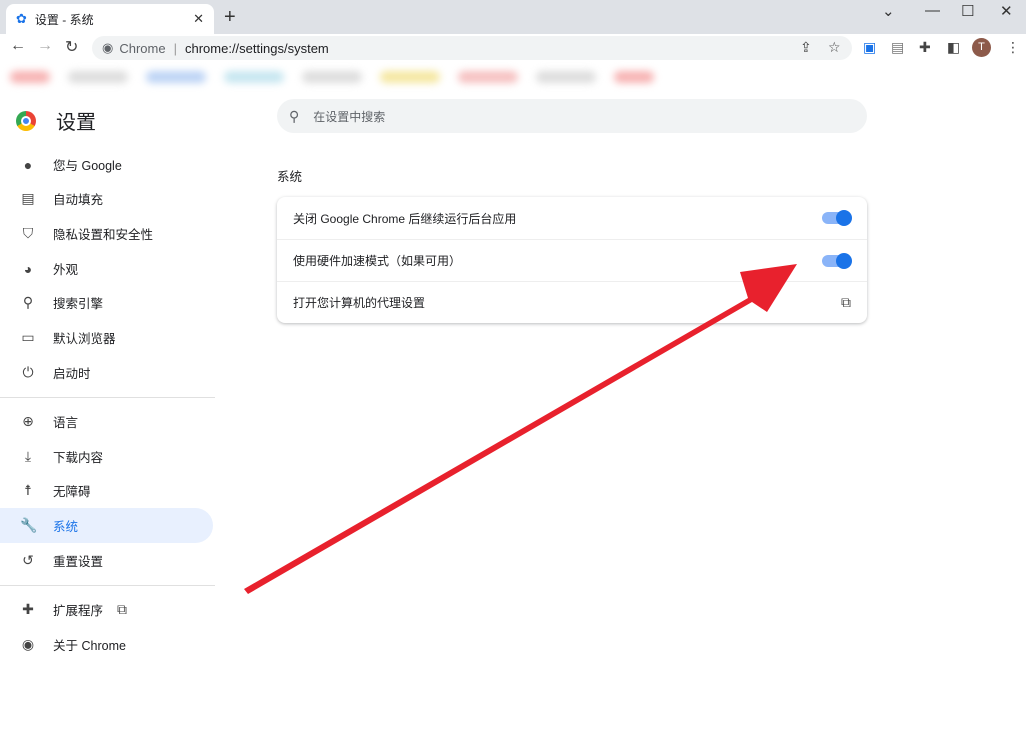  Describe the element at coordinates (28, 490) in the screenshot. I see `accessibility-icon: ☨` at that location.